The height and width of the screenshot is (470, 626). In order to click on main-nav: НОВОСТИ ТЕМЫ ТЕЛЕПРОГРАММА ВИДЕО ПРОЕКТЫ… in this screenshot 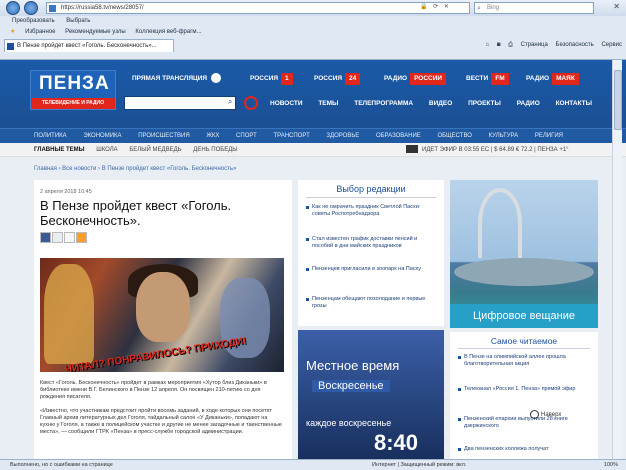, I will do `click(438, 103)`.